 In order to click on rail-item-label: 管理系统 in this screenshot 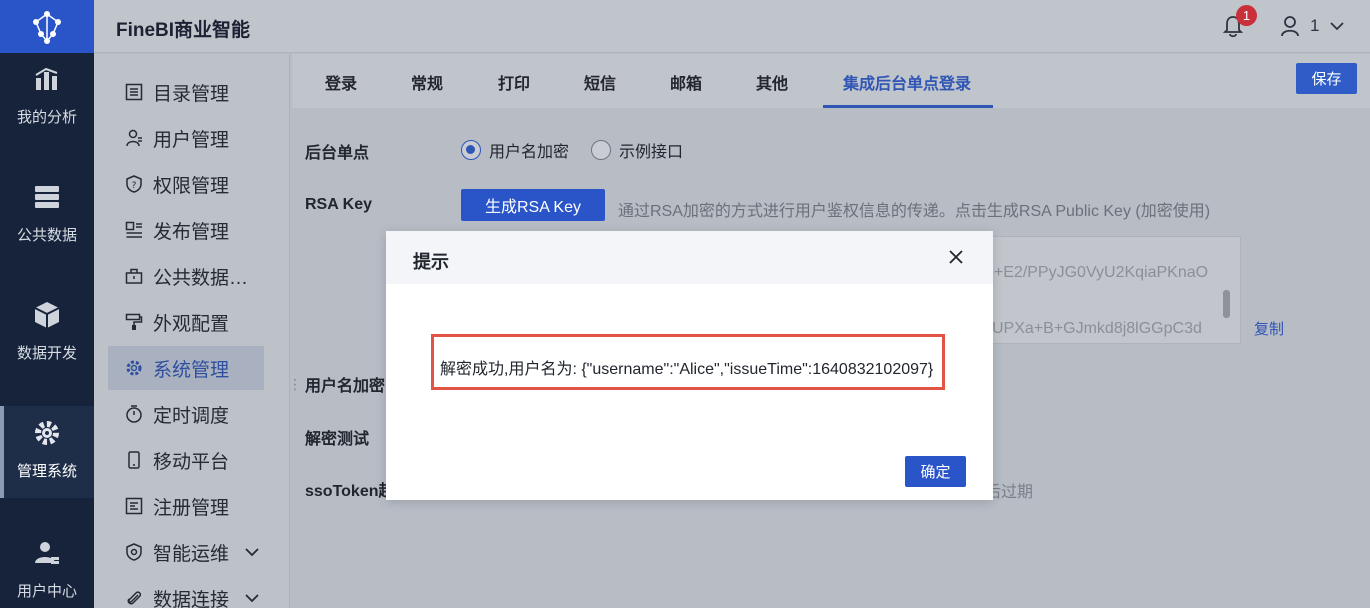, I will do `click(46, 471)`.